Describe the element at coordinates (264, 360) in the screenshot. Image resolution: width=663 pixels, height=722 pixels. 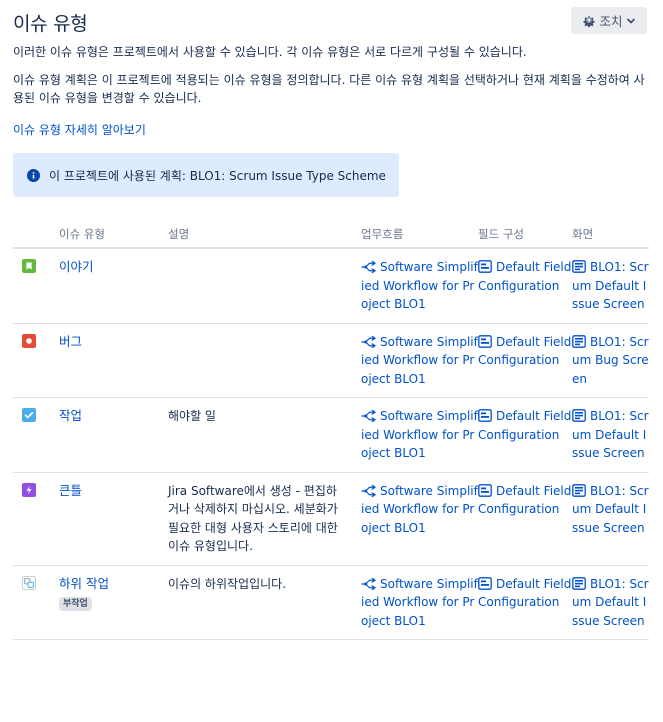
I see `issue-type-description` at that location.